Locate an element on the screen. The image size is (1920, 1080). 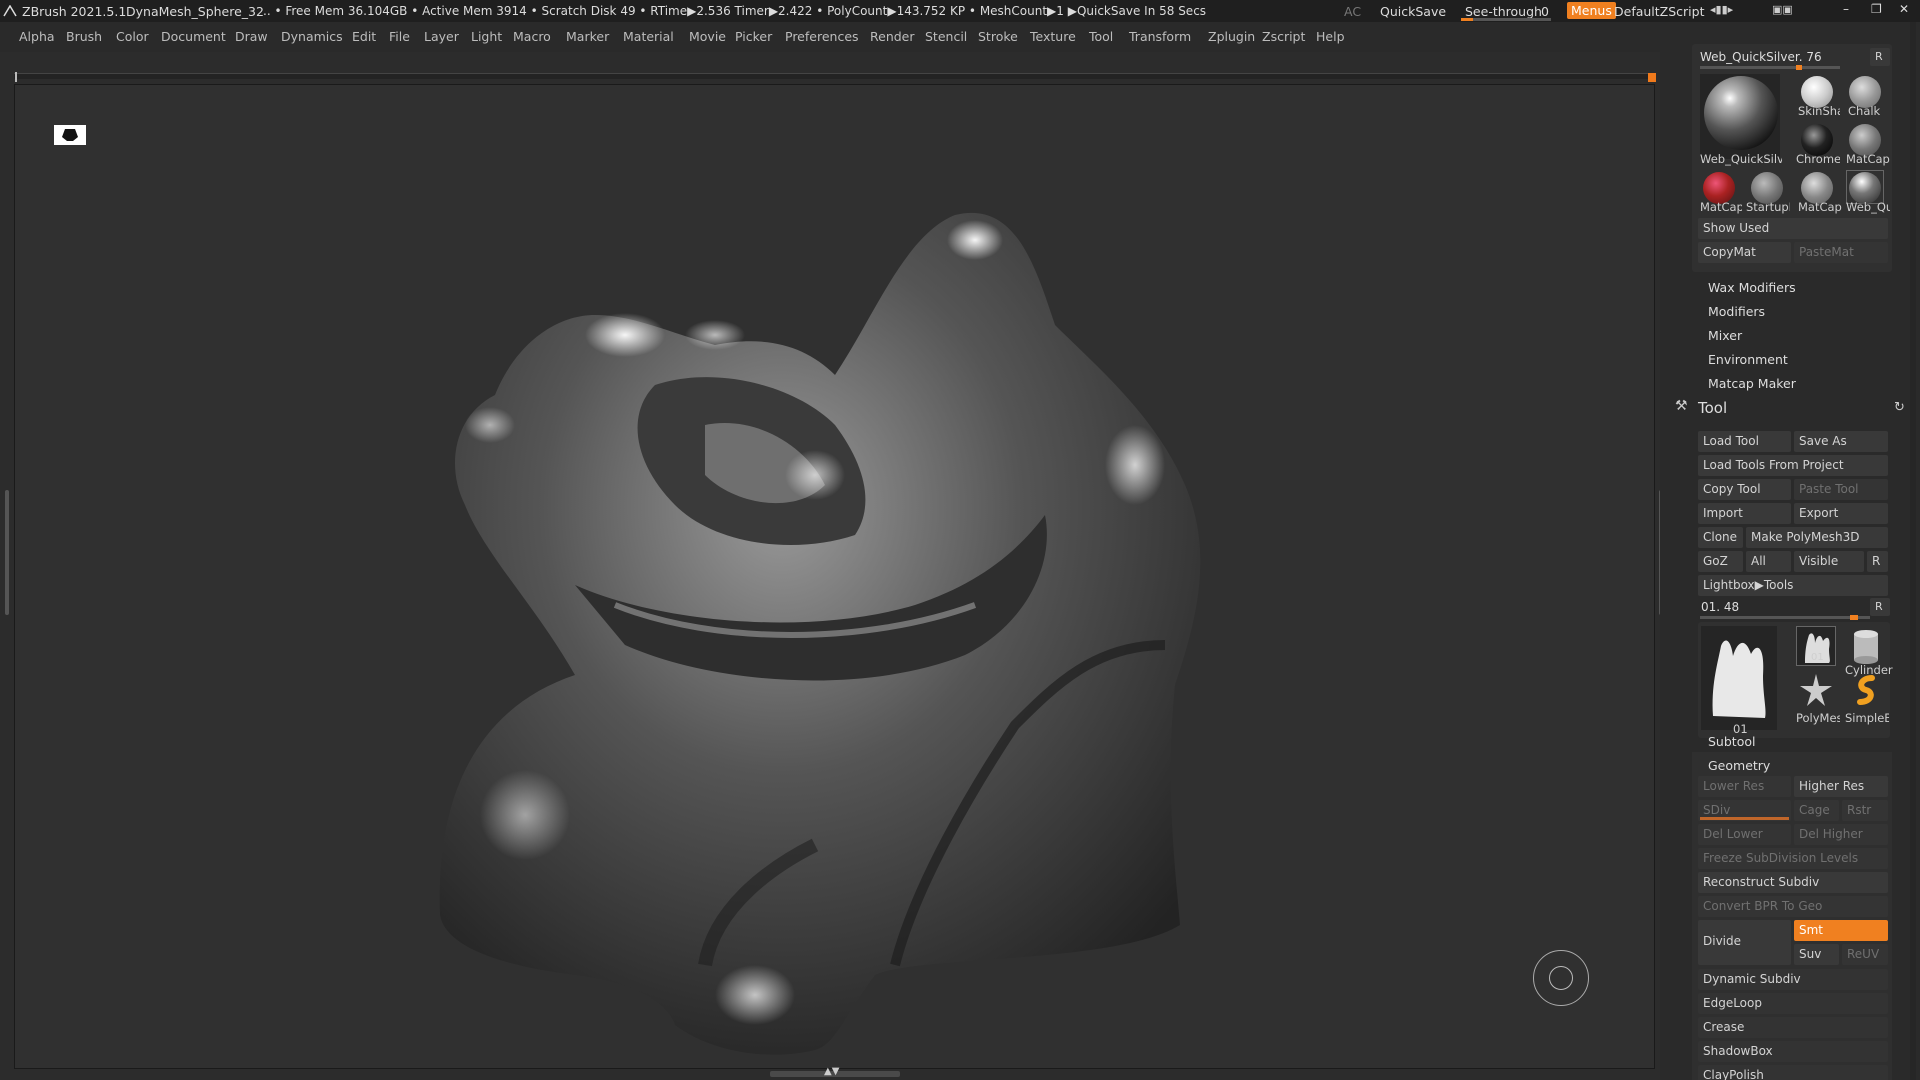
copy-tool-button: Copy Tool is located at coordinates (1744, 489).